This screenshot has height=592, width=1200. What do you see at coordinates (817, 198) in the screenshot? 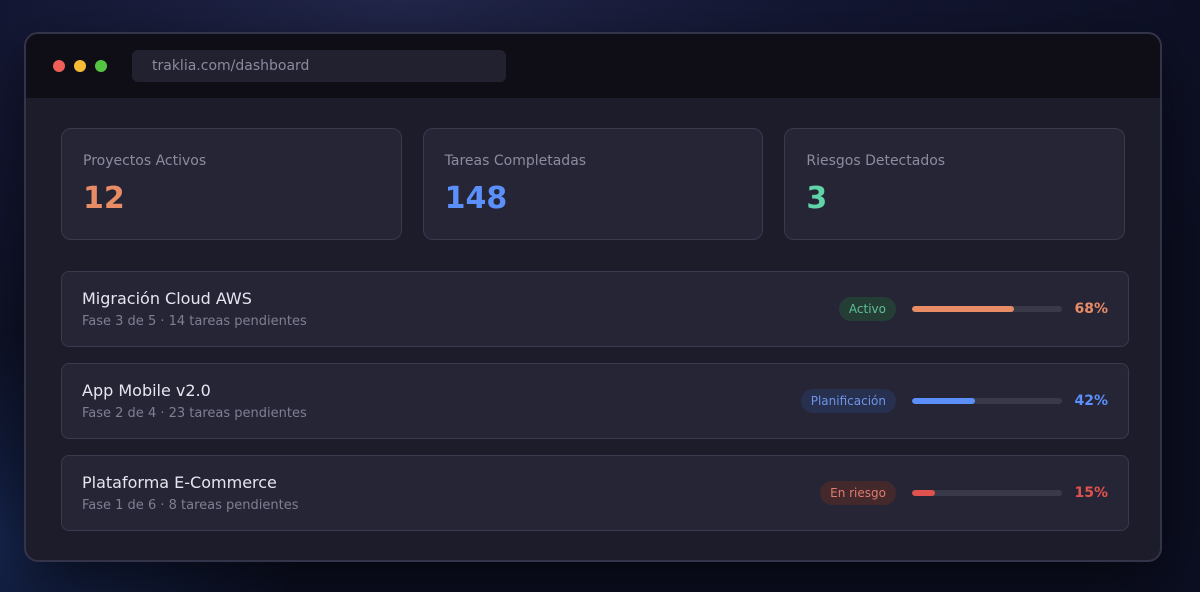
I see `stat-value: 3` at bounding box center [817, 198].